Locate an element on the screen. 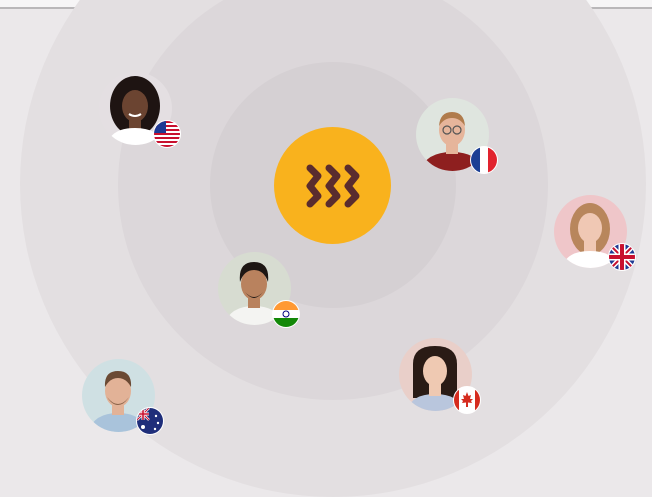  avatar-uk is located at coordinates (595, 233).